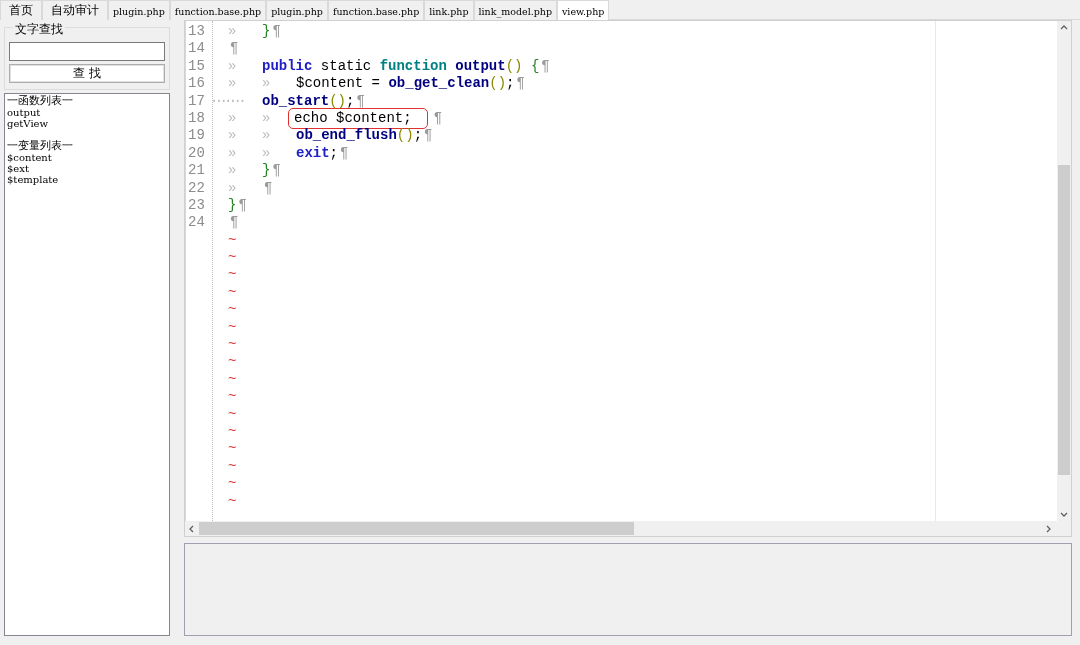 The height and width of the screenshot is (645, 1080). I want to click on code-text: exit;, so click(317, 153).